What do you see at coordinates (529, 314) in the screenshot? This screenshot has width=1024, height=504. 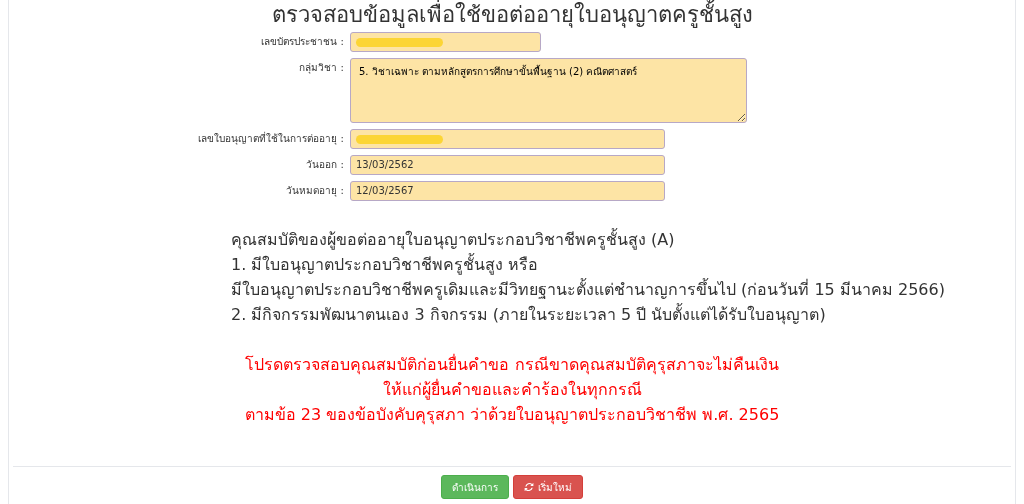 I see `qualification-text: 2. มีกิจกรรมพัฒนาตนเอง 3 กิจกรรม (ภายในระยะเวลา 5 ปี นับตั้งแต่ได้รับใบอนุญาต)` at bounding box center [529, 314].